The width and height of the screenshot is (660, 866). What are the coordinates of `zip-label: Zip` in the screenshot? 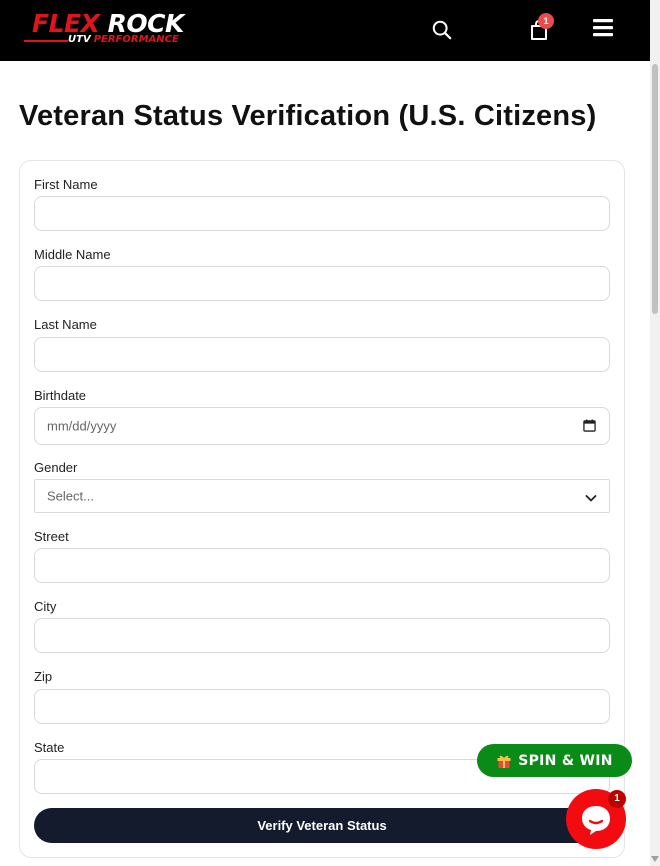 It's located at (43, 676).